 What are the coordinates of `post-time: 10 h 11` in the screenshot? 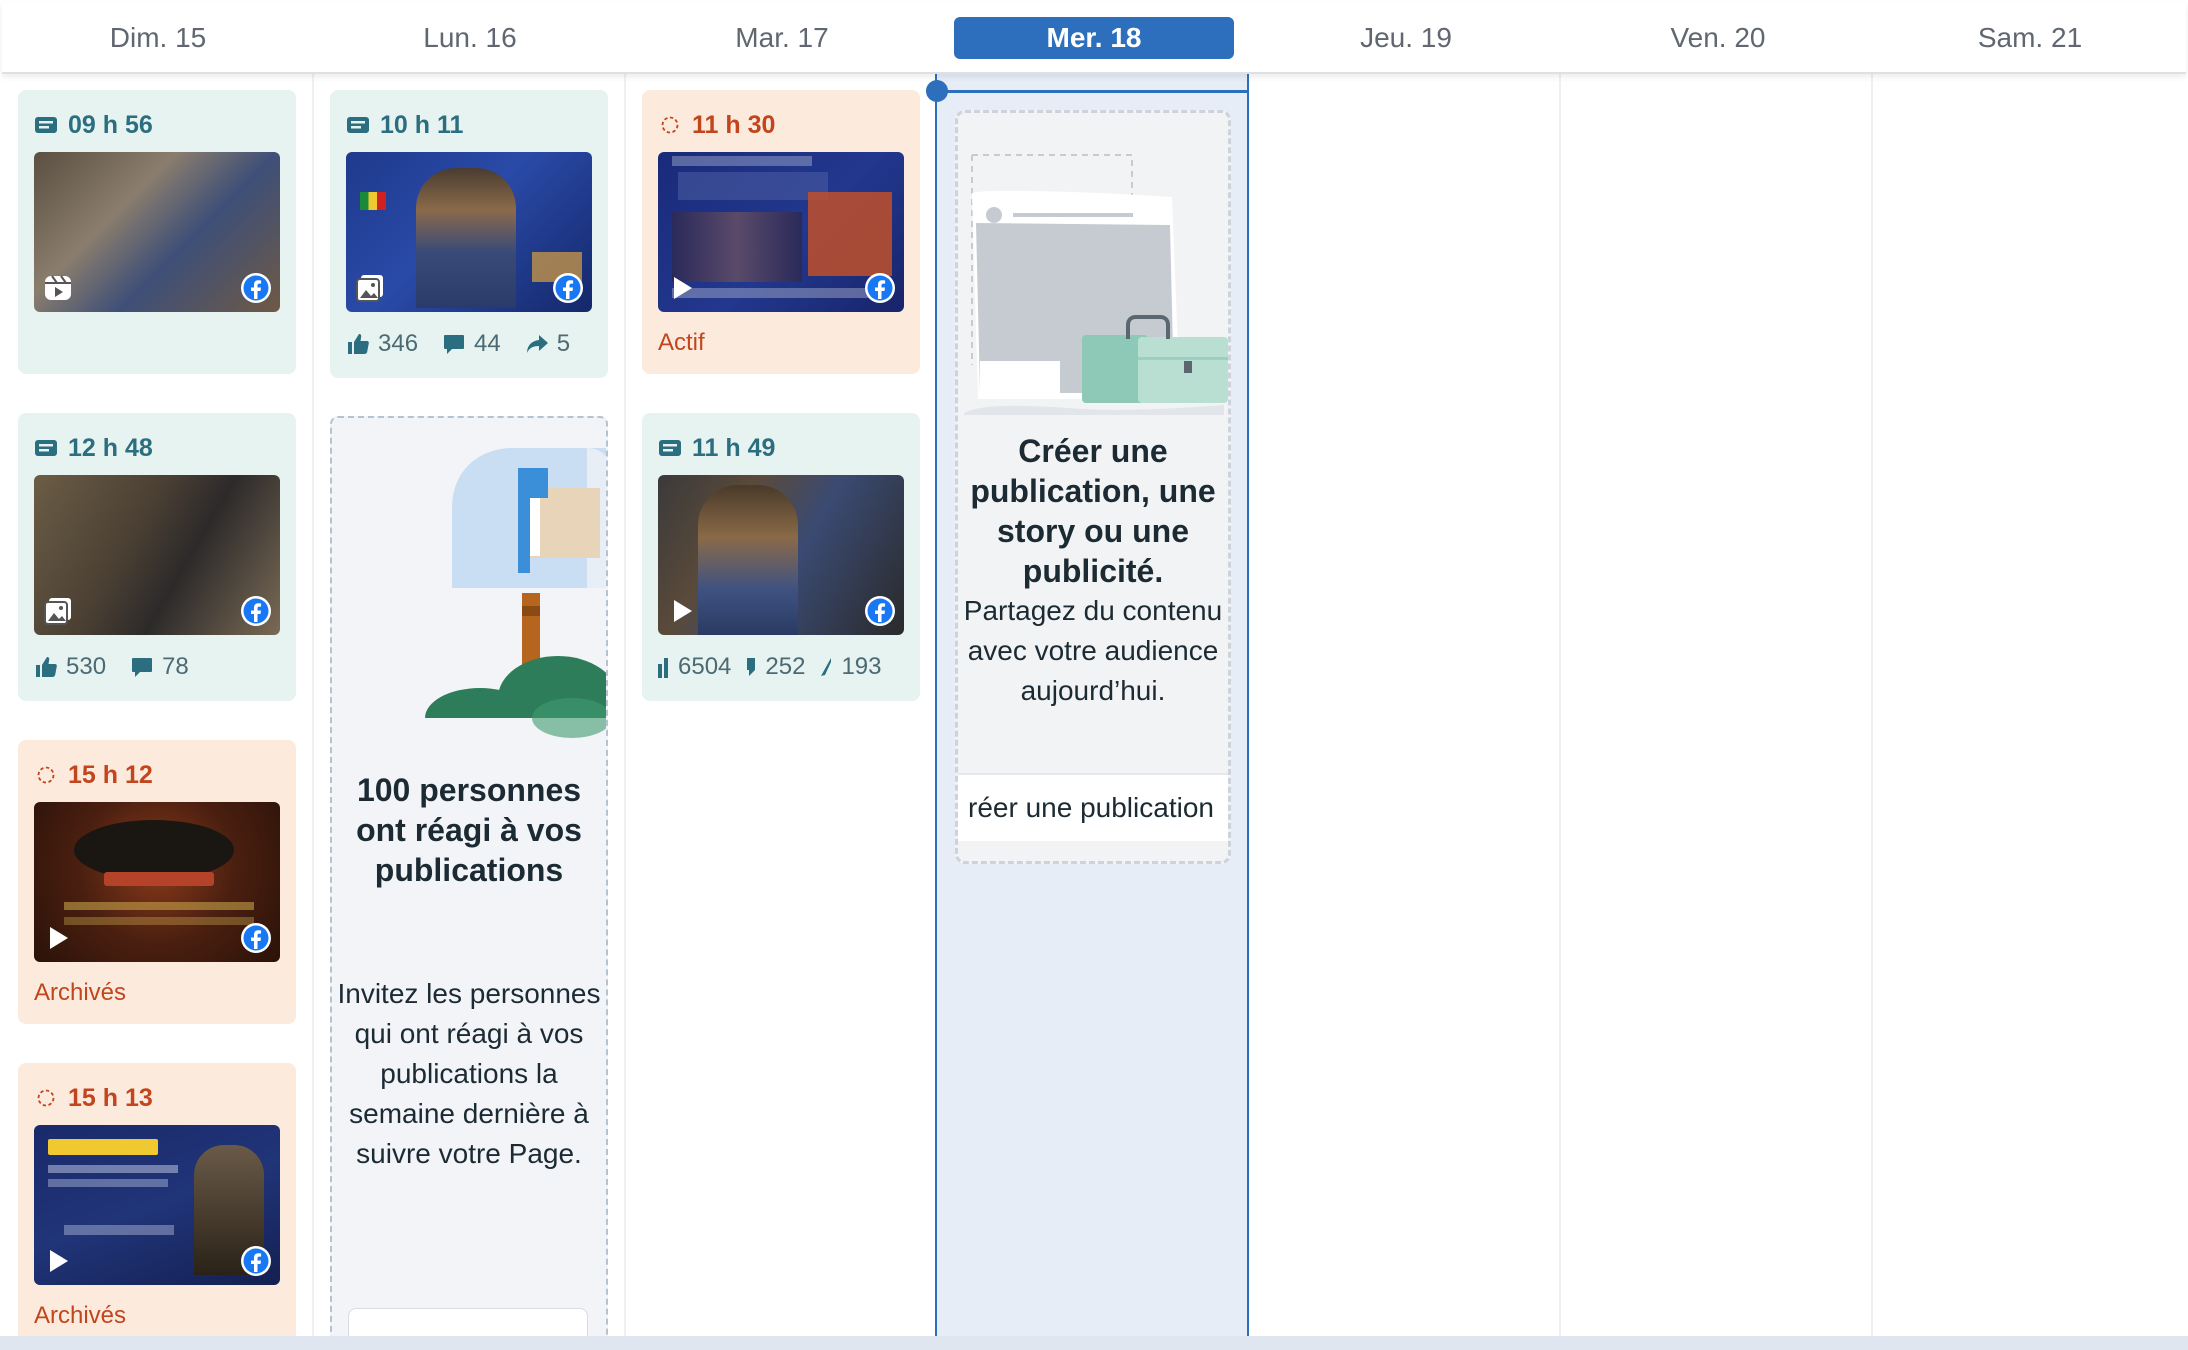 It's located at (469, 125).